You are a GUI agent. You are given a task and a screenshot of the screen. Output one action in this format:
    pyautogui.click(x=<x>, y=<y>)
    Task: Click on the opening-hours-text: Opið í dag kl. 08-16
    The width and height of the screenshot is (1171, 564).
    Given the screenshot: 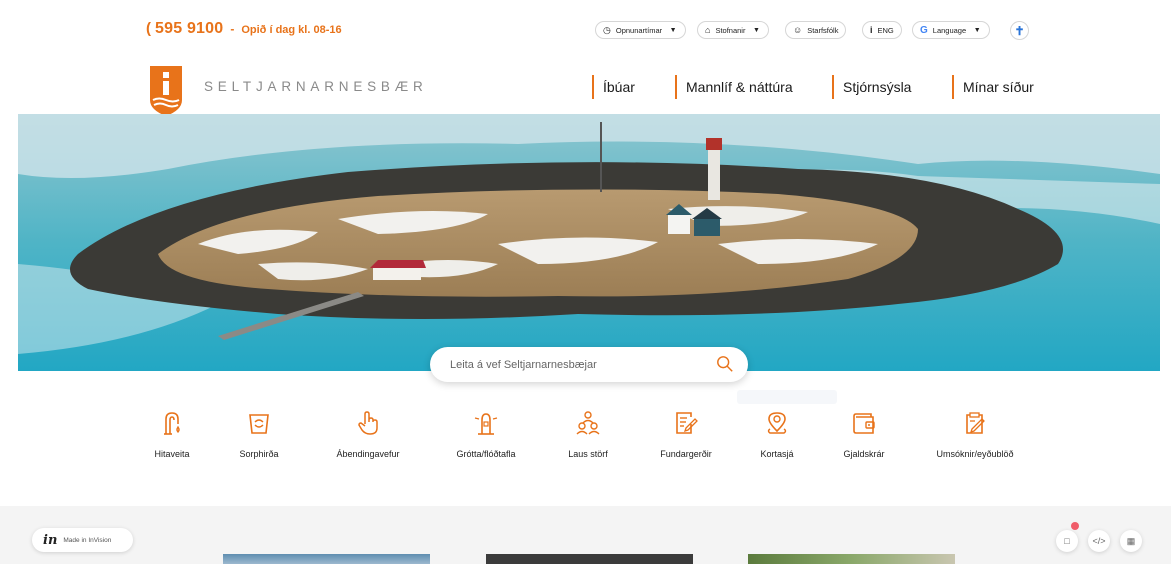 What is the action you would take?
    pyautogui.click(x=291, y=30)
    